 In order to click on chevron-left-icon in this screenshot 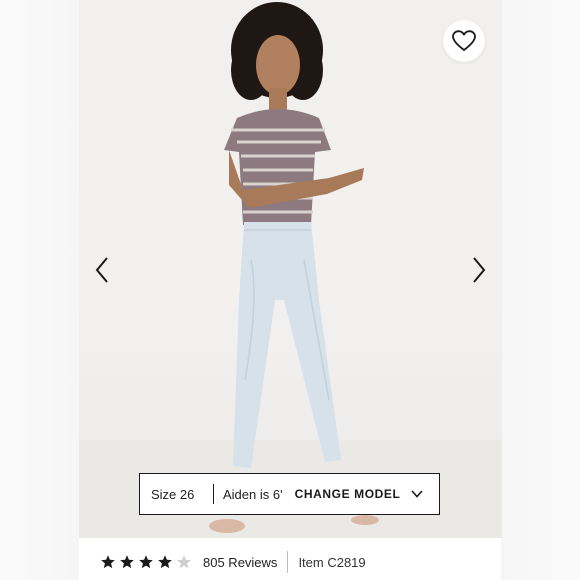, I will do `click(101, 270)`.